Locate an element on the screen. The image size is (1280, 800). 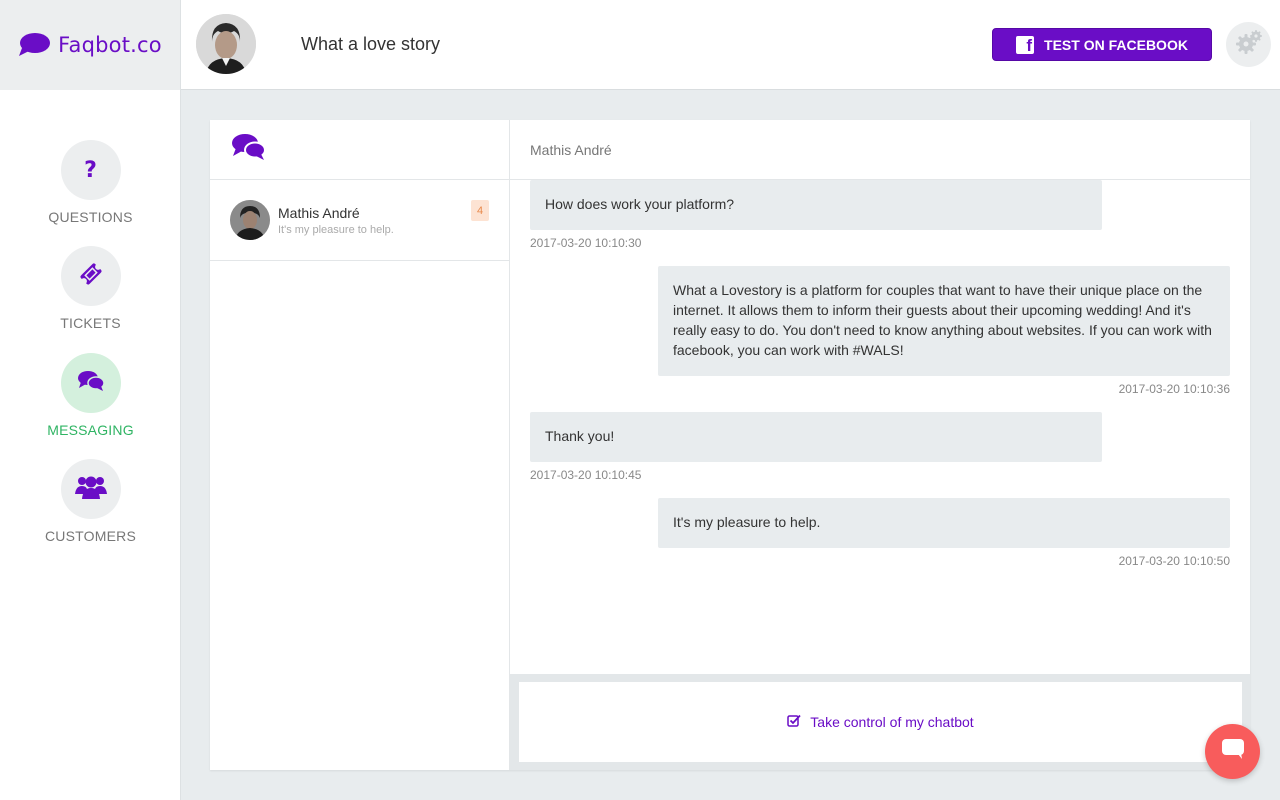
checkbox-icon is located at coordinates (794, 722).